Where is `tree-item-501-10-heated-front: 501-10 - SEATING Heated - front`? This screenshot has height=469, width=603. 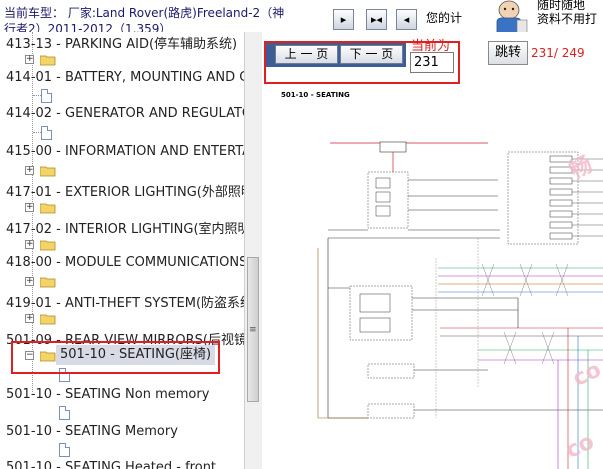 tree-item-501-10-heated-front: 501-10 - SEATING Heated - front is located at coordinates (111, 464).